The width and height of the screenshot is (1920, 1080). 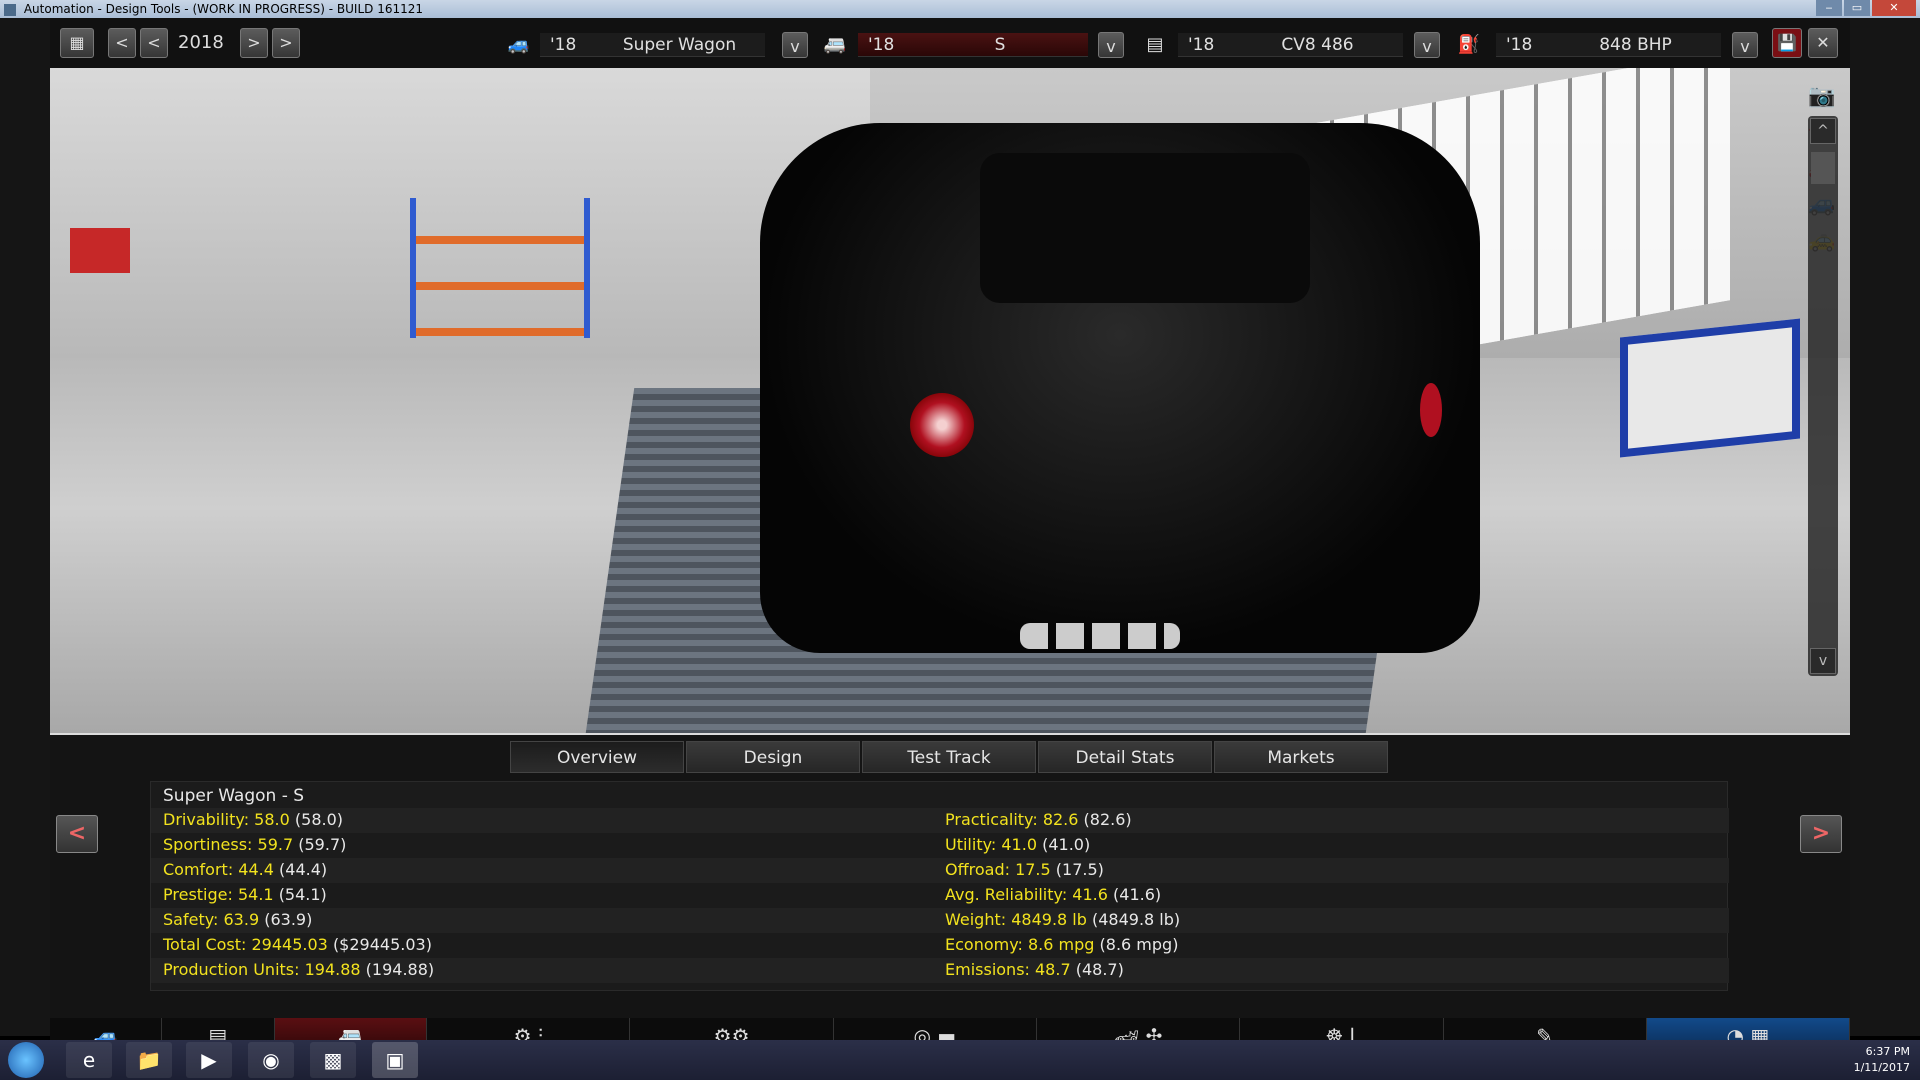 I want to click on chevron-left-icon: <, so click(x=77, y=833).